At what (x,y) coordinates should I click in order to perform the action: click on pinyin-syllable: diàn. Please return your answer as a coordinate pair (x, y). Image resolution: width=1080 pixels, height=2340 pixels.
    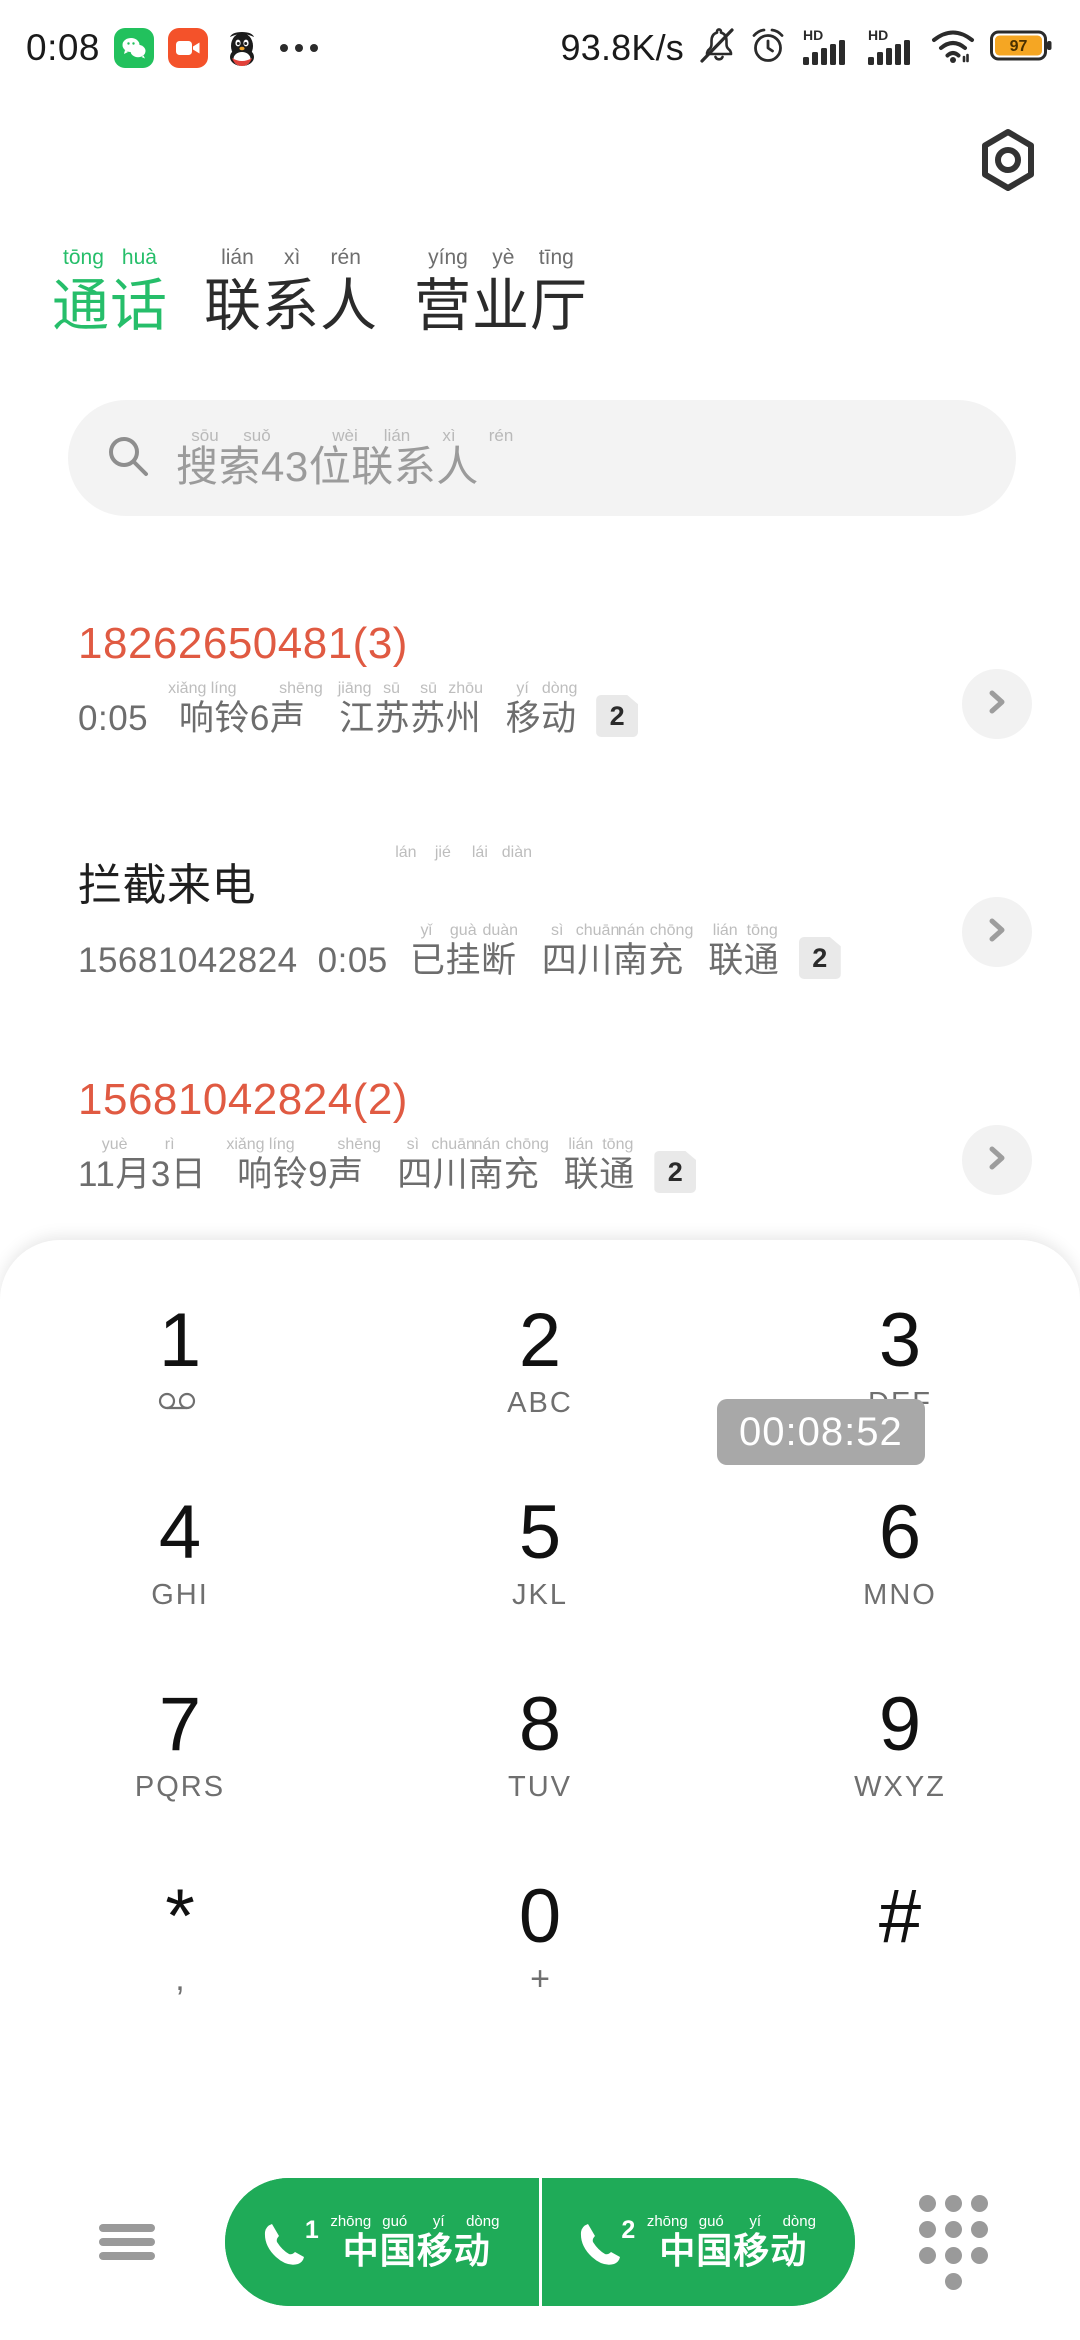
    Looking at the image, I should click on (516, 852).